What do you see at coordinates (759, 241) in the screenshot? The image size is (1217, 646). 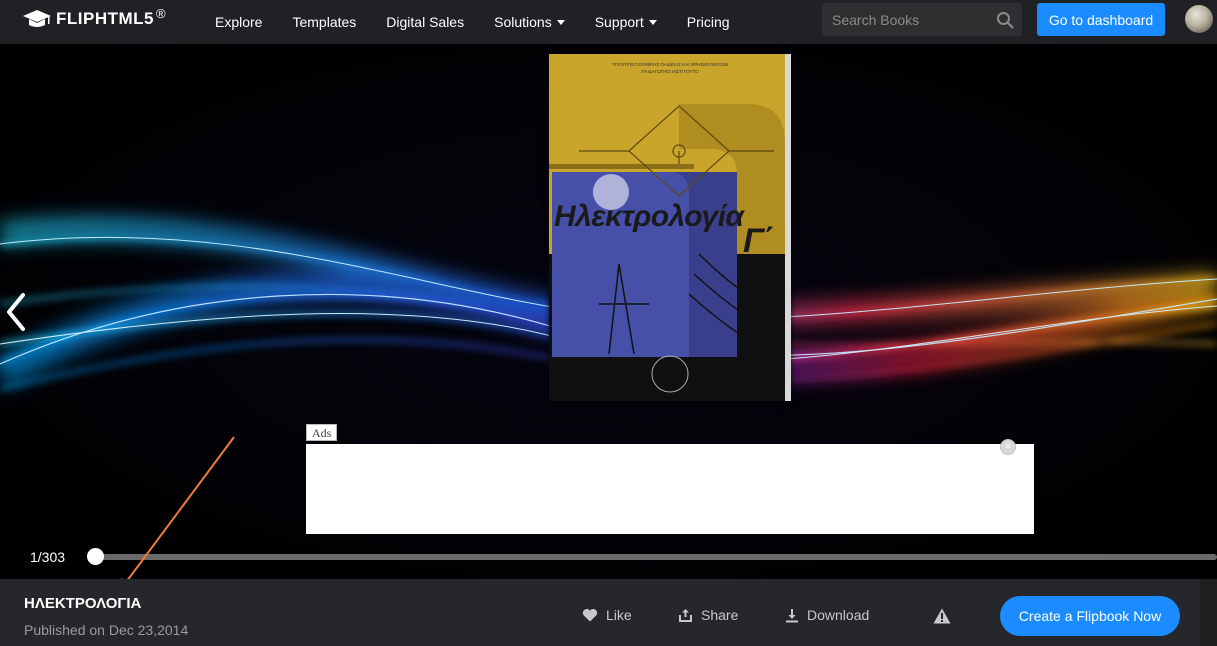 I see `svg-text: Γ΄` at bounding box center [759, 241].